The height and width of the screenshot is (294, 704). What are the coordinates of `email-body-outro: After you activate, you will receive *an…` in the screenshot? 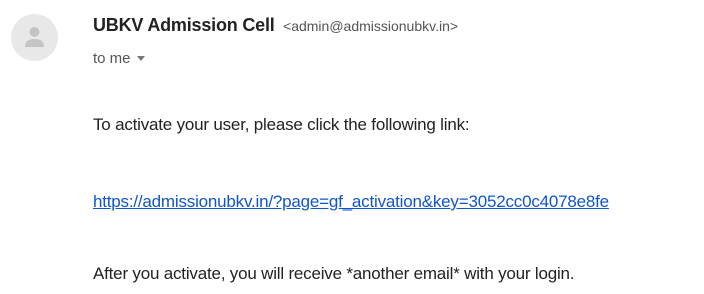 It's located at (334, 273).